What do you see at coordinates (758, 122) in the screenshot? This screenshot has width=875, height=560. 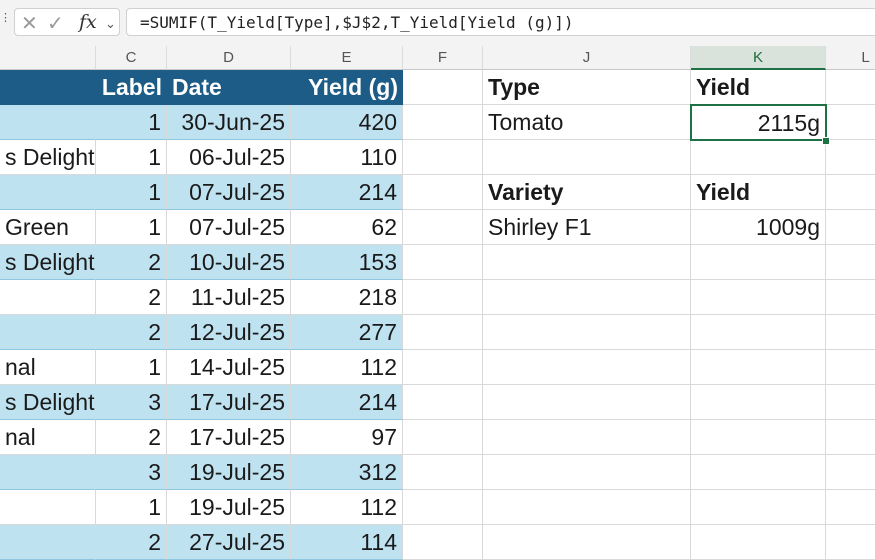 I see `type-yield-cell: 2115g` at bounding box center [758, 122].